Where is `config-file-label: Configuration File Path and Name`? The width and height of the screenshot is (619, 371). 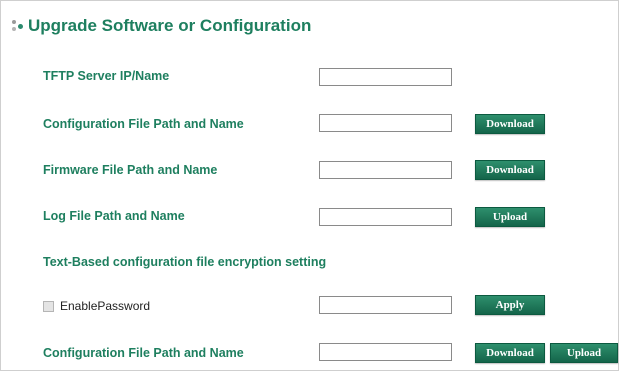 config-file-label: Configuration File Path and Name is located at coordinates (143, 124).